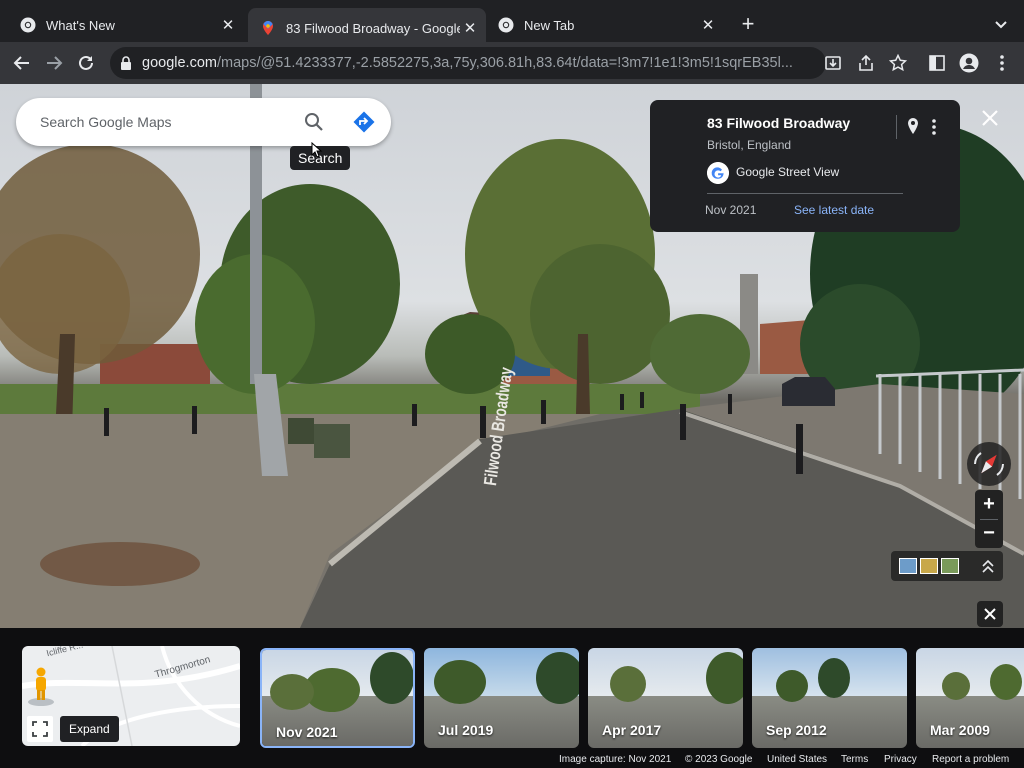  I want to click on expand-minimap-button, so click(40, 729).